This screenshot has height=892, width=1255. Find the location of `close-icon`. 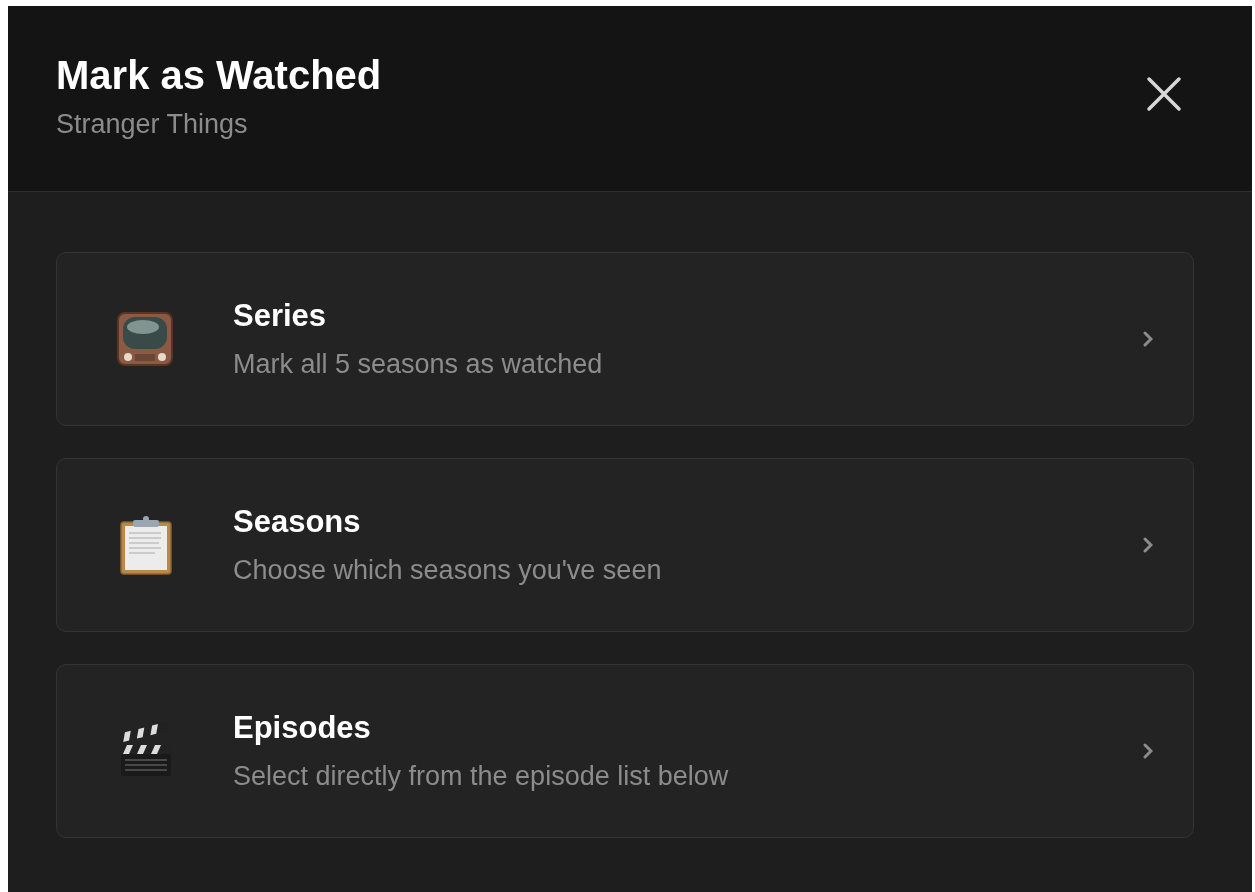

close-icon is located at coordinates (1164, 94).